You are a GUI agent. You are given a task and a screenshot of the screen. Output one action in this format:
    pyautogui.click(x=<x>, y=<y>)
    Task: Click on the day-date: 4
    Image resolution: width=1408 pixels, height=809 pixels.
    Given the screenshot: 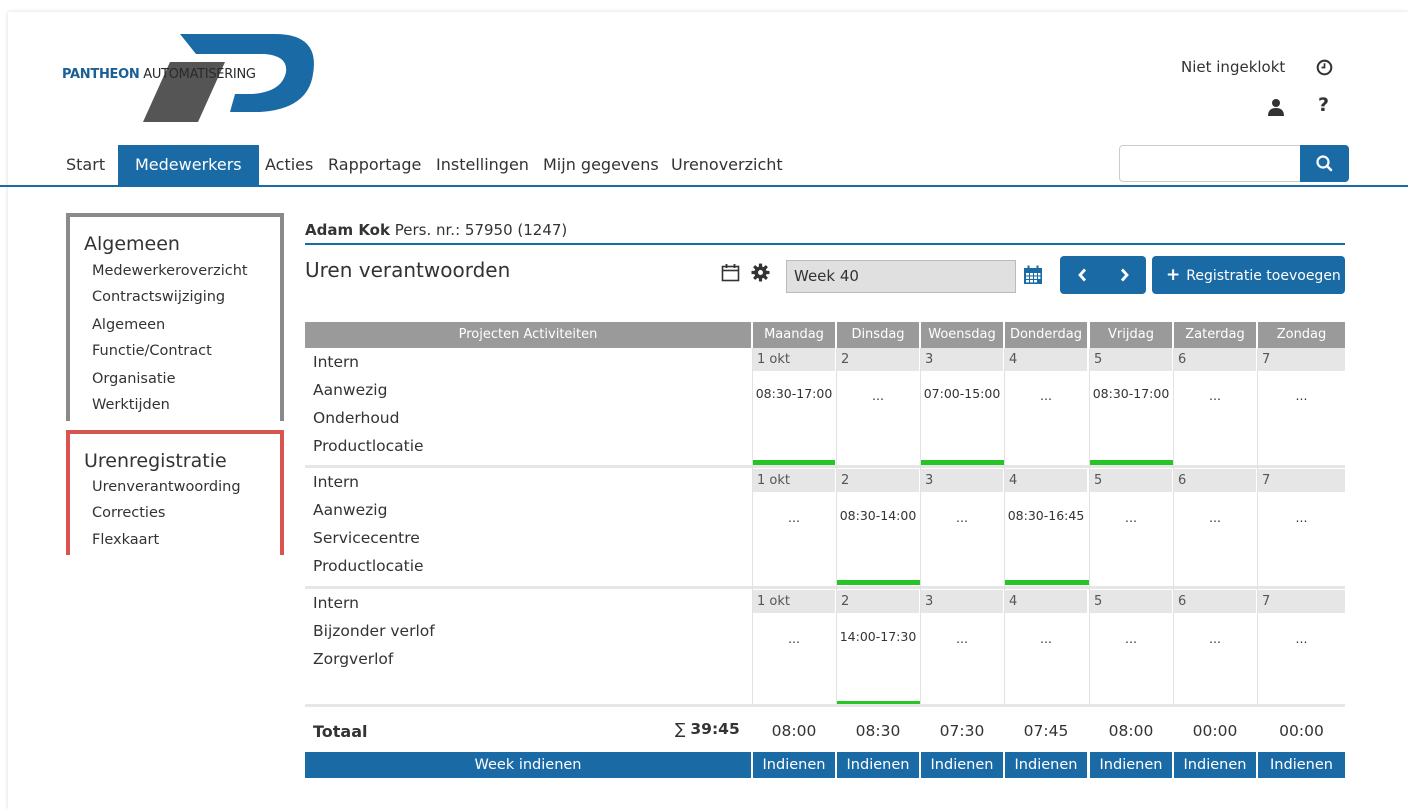 What is the action you would take?
    pyautogui.click(x=1046, y=480)
    